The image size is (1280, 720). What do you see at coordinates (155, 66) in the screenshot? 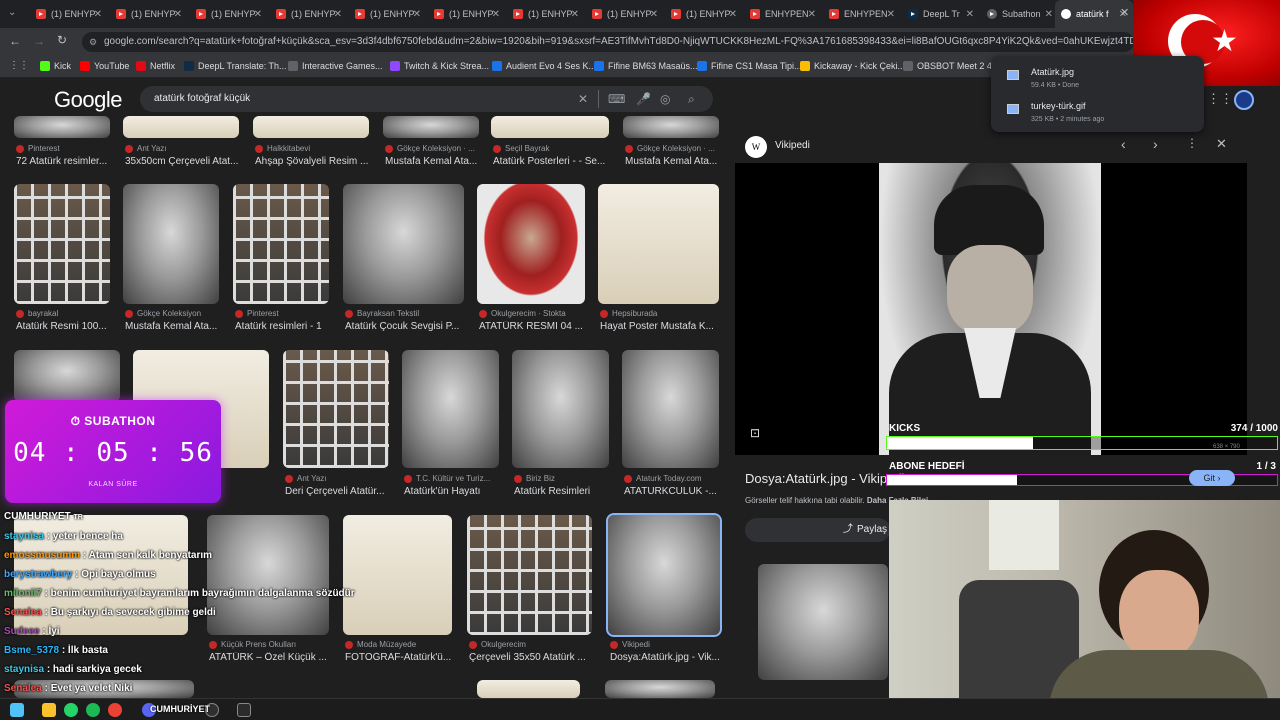
I see `bookmark-item: Netflix` at bounding box center [155, 66].